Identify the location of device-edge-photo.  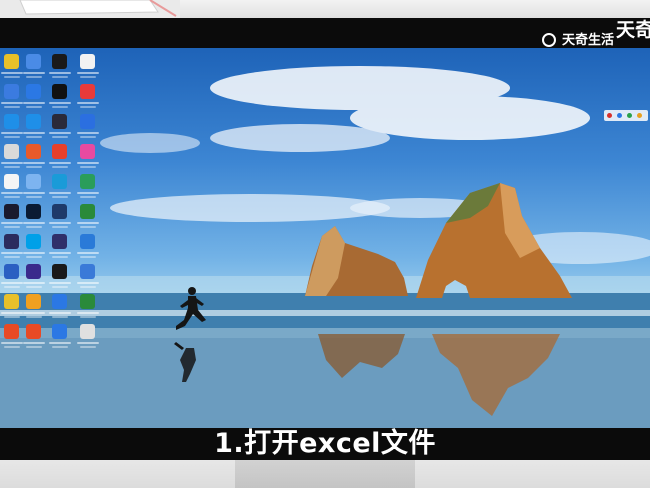
(90, 9).